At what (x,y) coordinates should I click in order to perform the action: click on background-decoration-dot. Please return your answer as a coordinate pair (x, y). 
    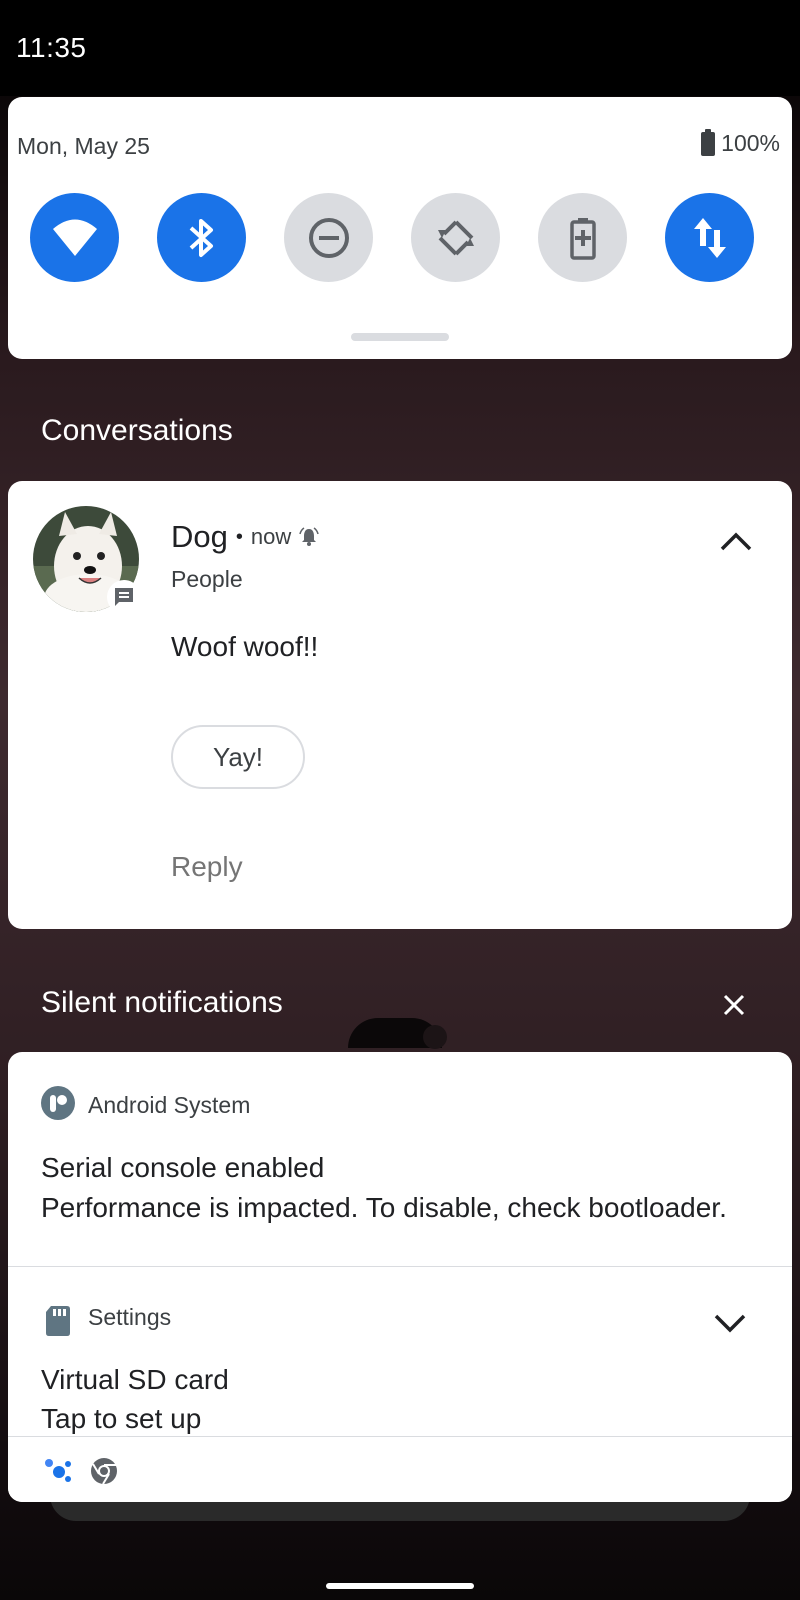
    Looking at the image, I should click on (435, 1037).